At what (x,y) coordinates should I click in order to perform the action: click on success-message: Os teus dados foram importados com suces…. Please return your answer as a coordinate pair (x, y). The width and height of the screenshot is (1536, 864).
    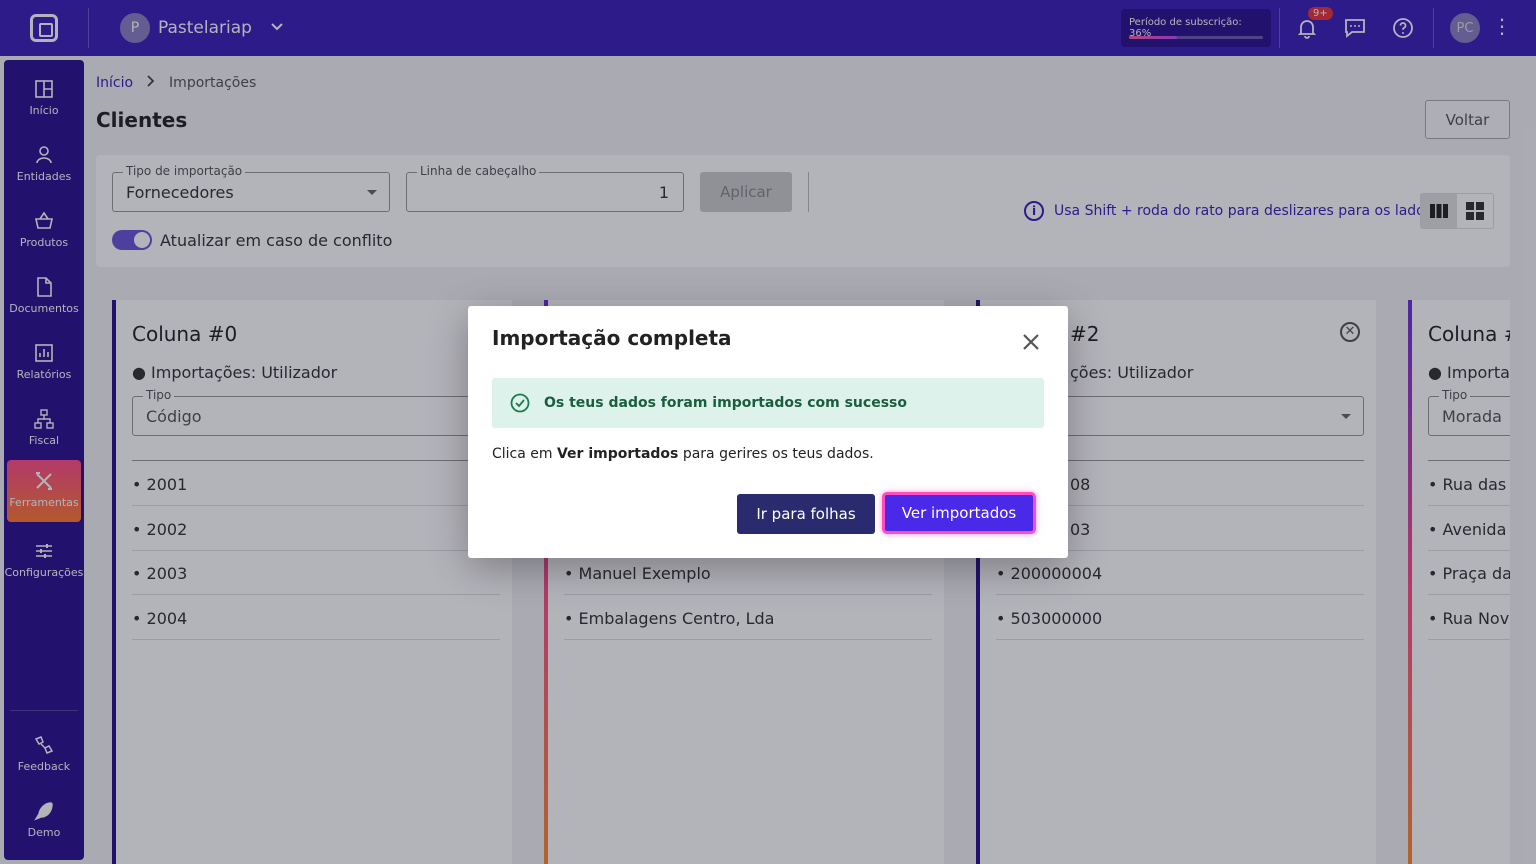
    Looking at the image, I should click on (725, 403).